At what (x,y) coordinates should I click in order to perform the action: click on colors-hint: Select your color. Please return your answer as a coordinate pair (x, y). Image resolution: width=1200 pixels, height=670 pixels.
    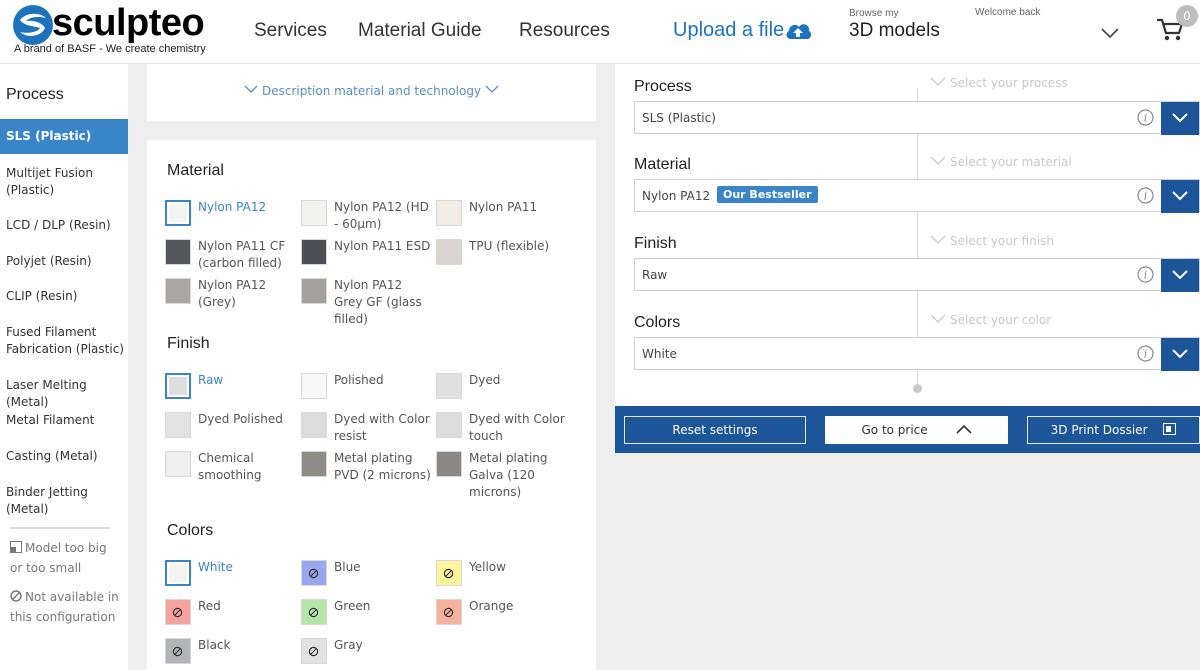
    Looking at the image, I should click on (990, 320).